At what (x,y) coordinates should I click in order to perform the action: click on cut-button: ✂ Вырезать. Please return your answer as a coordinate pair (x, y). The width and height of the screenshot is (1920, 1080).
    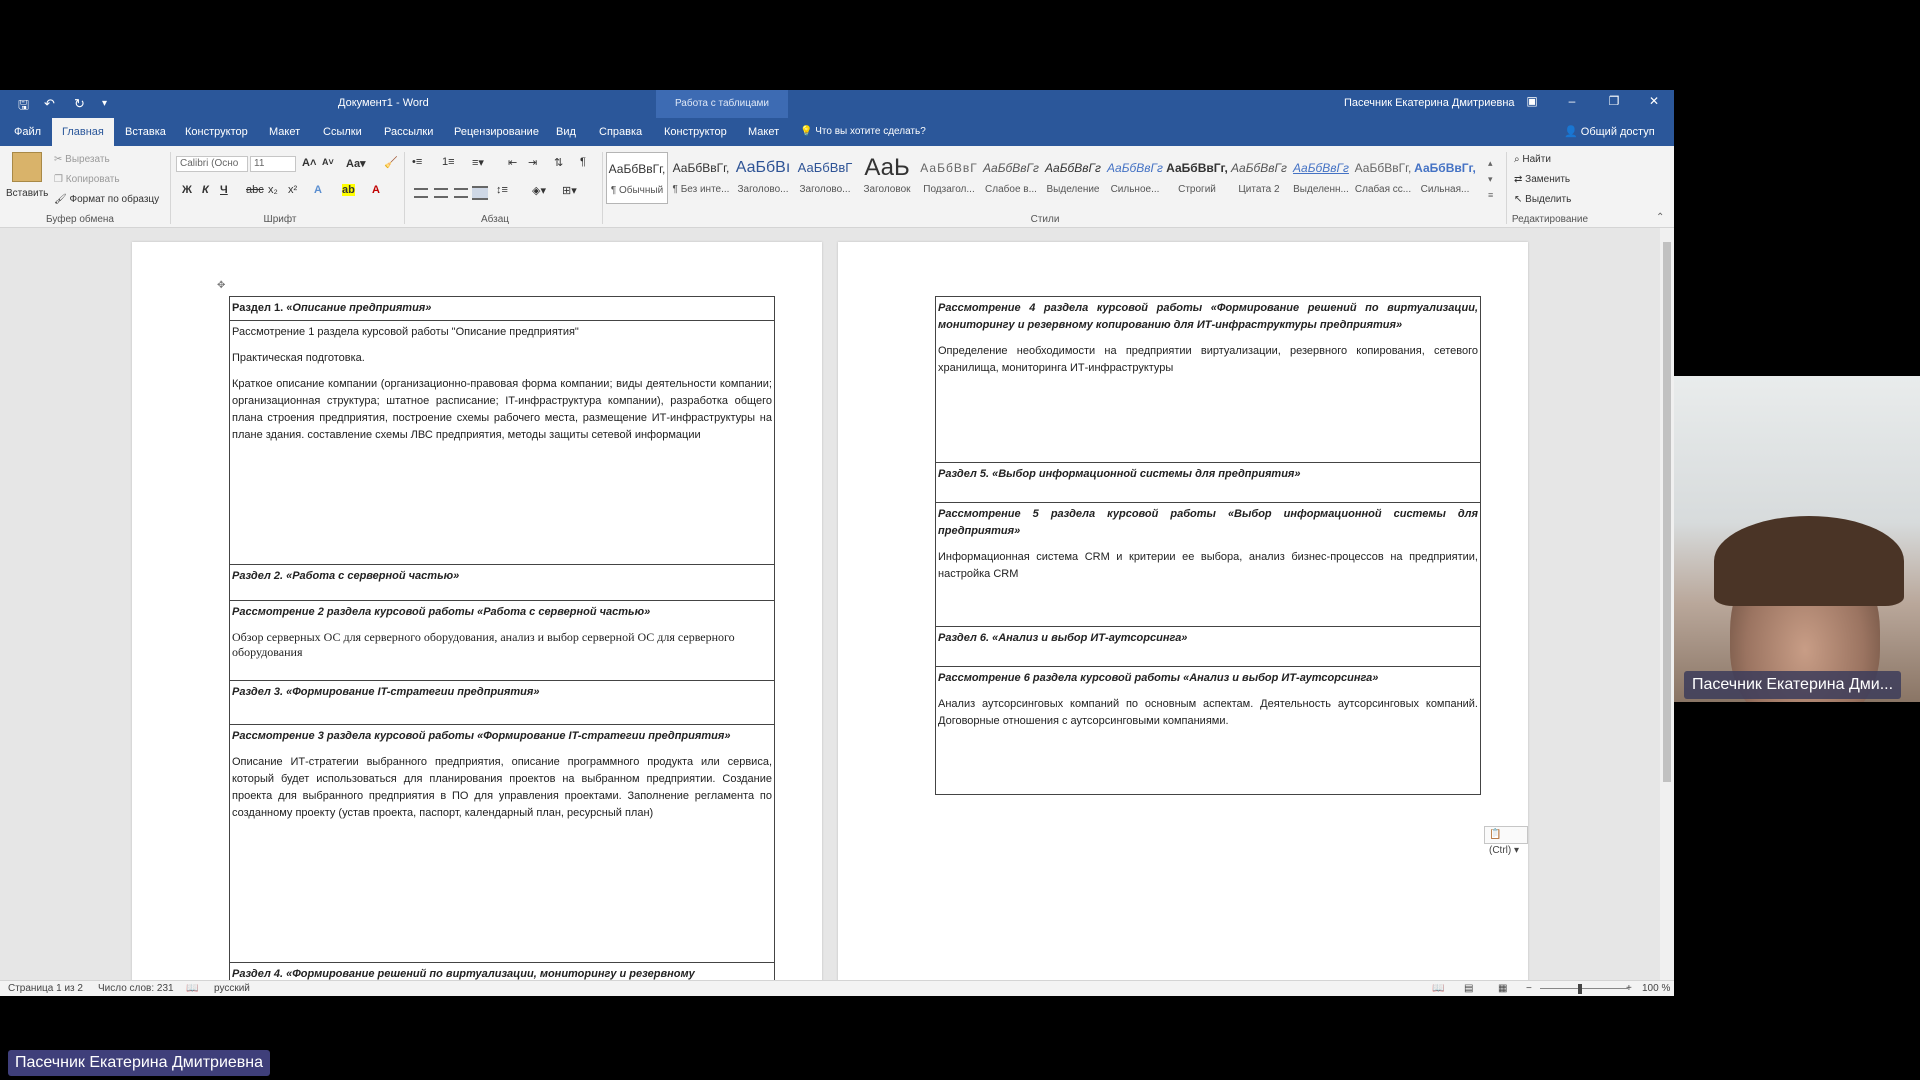
    Looking at the image, I should click on (82, 159).